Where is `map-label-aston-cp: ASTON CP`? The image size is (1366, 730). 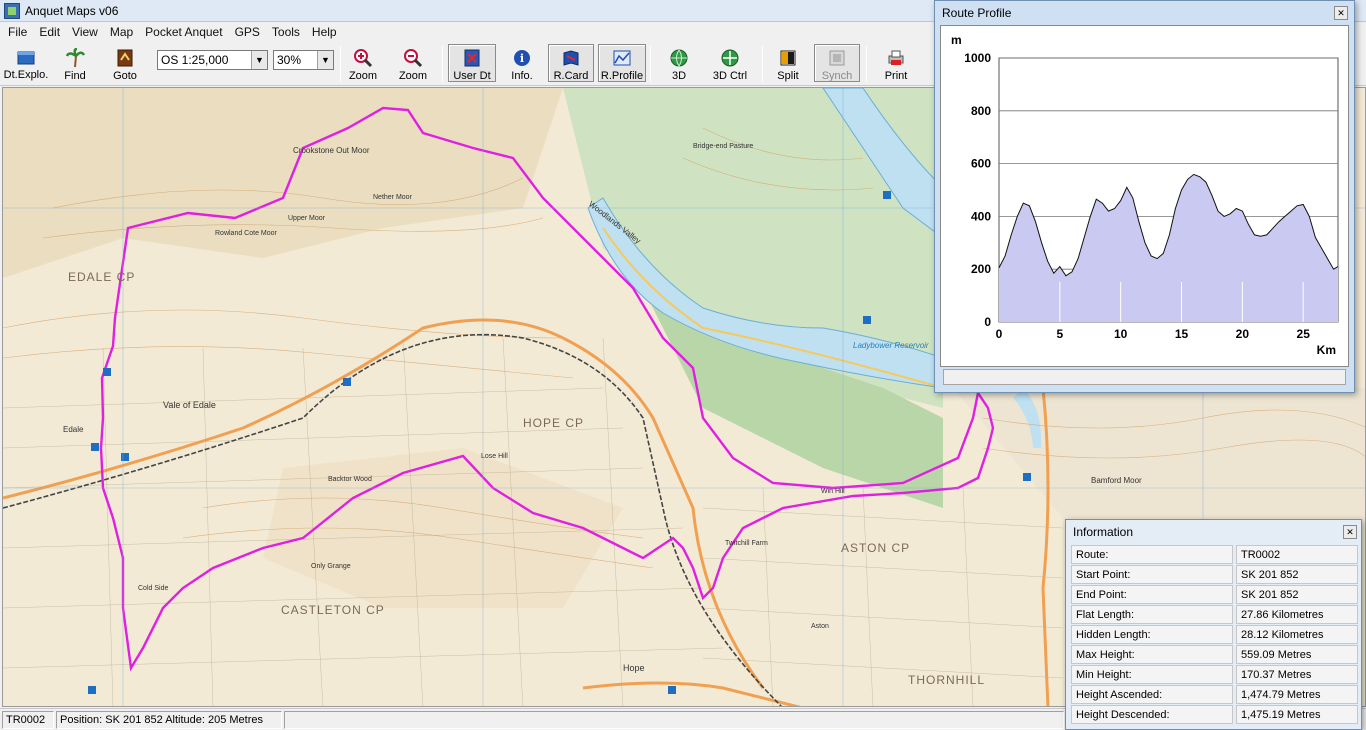 map-label-aston-cp: ASTON CP is located at coordinates (876, 548).